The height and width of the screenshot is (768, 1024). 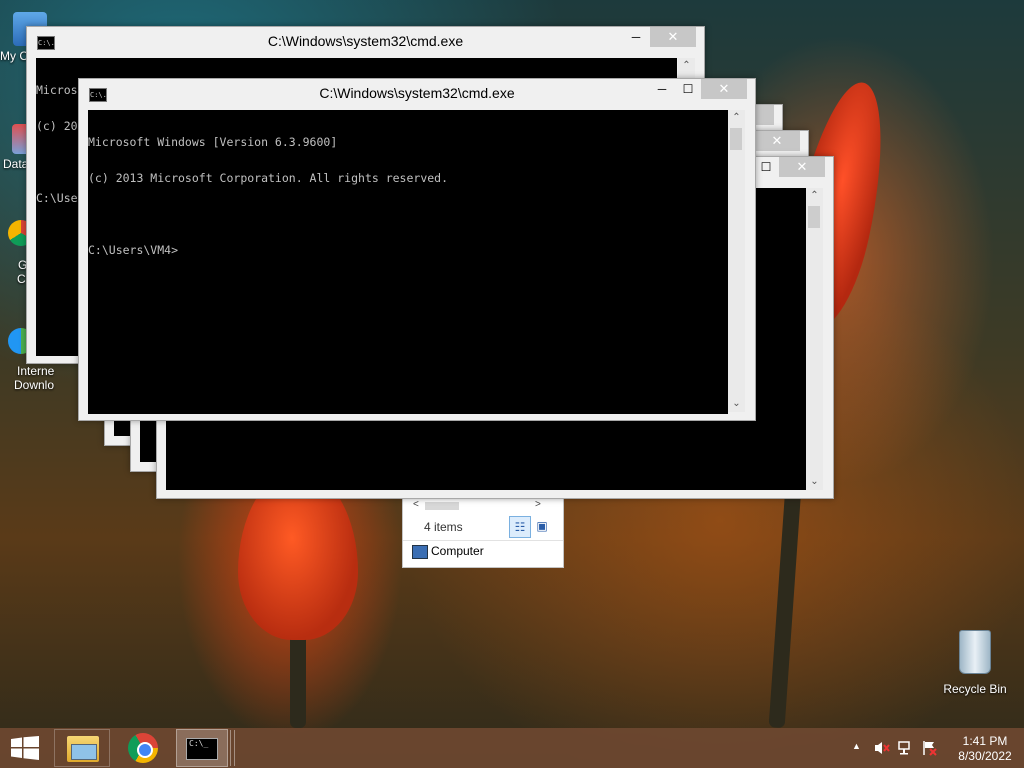 What do you see at coordinates (416, 504) in the screenshot?
I see `scroll-left-button: <` at bounding box center [416, 504].